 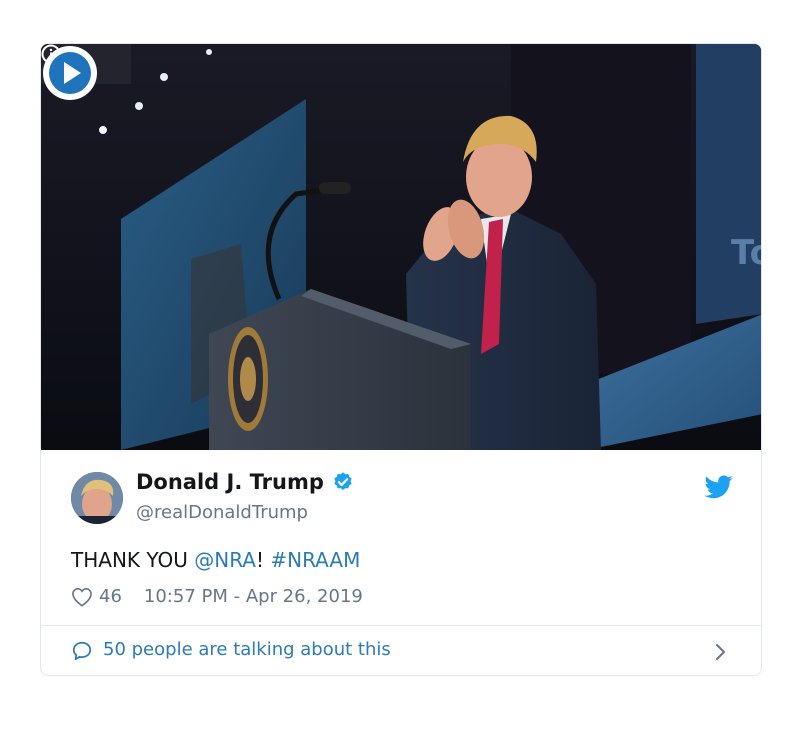 I want to click on svg-text: To, so click(x=746, y=253).